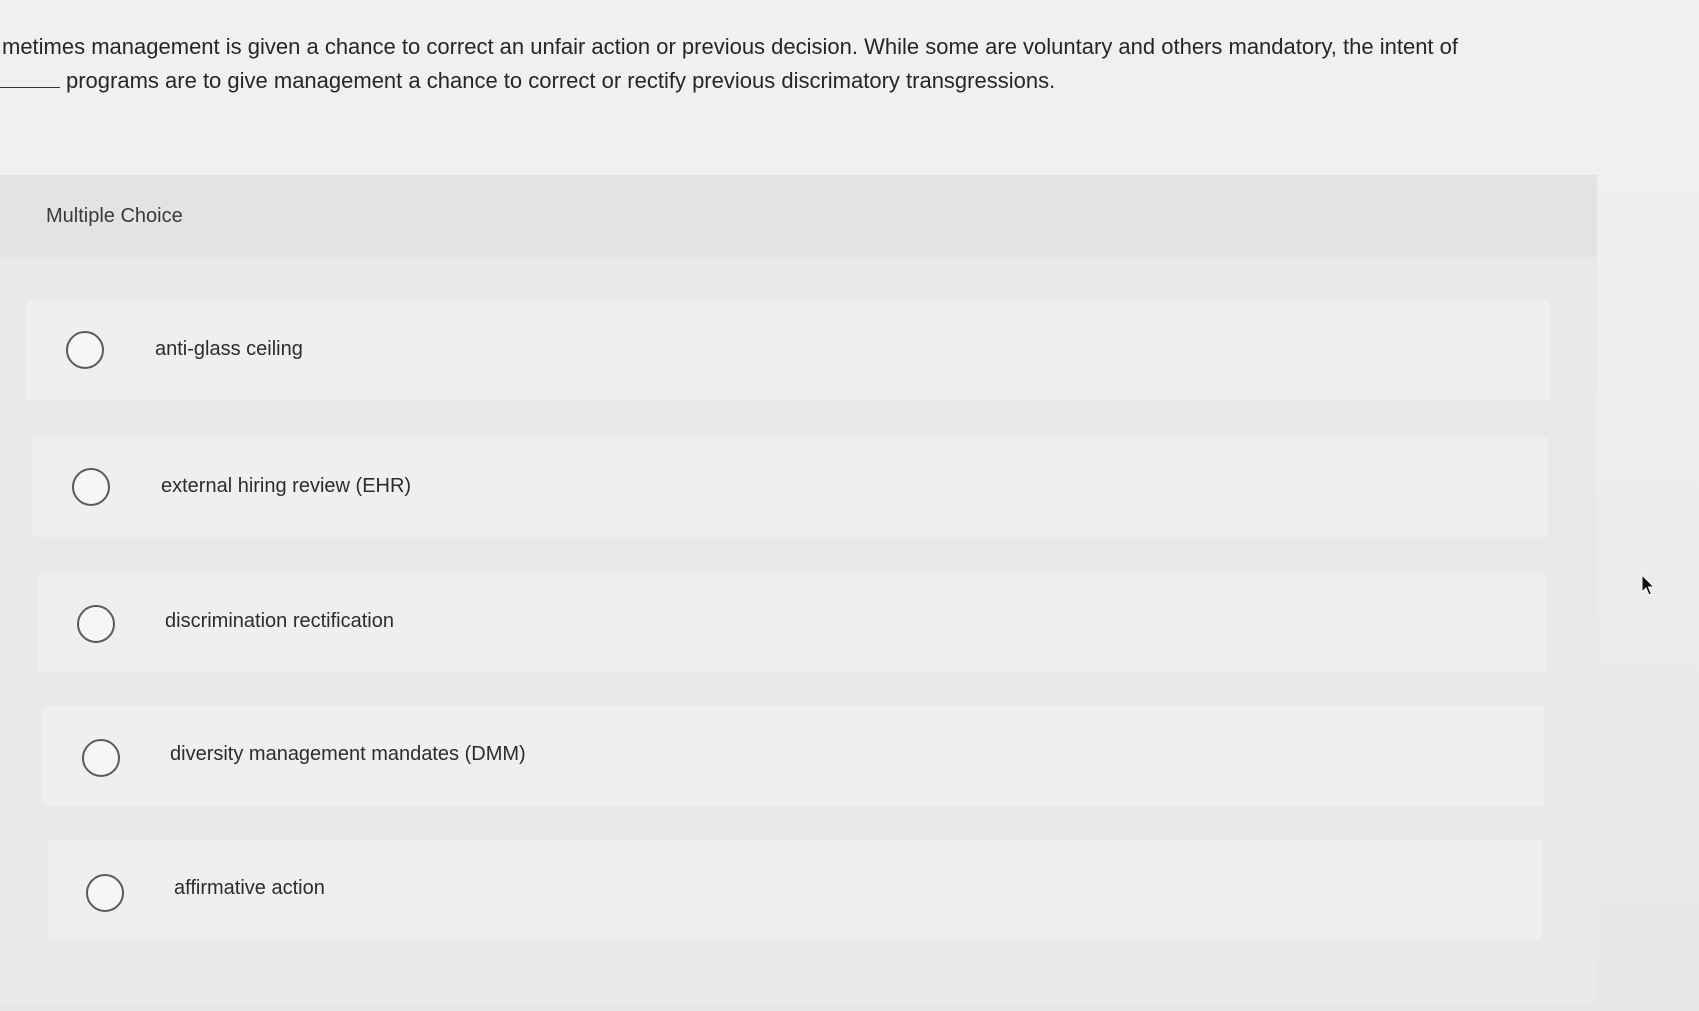 This screenshot has width=1699, height=1011. I want to click on option-diversity-management-mandates: diversity management mandates (DMM), so click(793, 756).